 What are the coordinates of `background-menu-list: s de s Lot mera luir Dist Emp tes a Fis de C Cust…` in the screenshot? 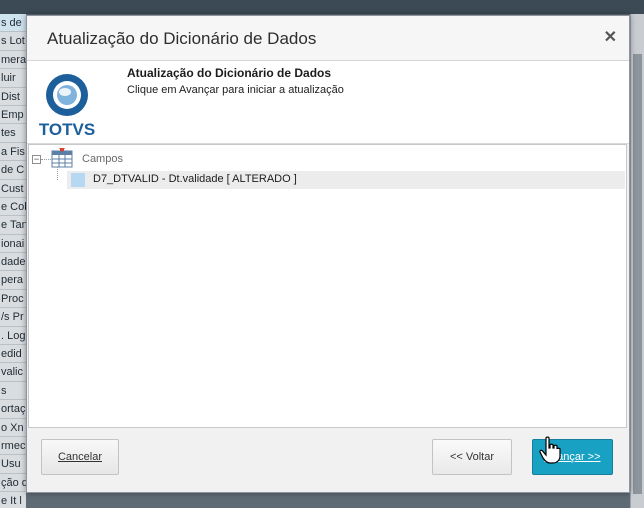 It's located at (13, 261).